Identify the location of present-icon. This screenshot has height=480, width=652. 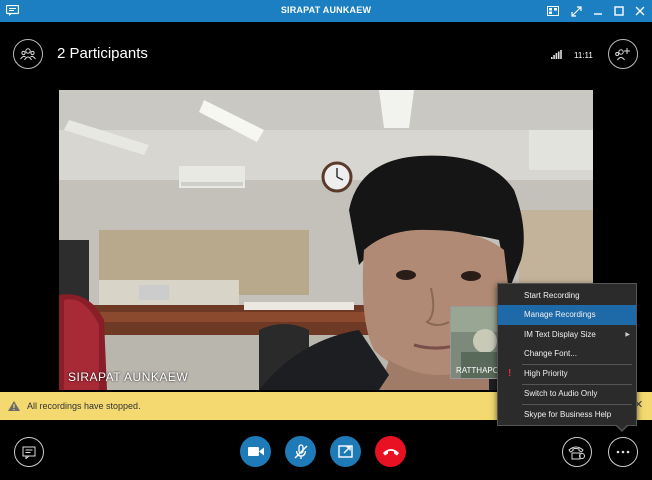
(345, 451).